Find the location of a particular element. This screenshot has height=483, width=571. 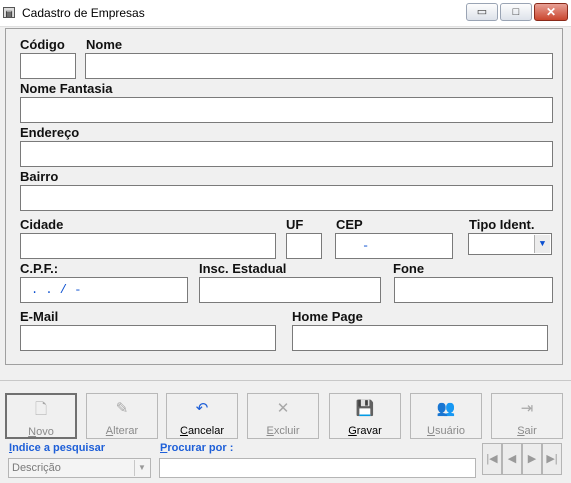

novo-label: Novo is located at coordinates (41, 432).